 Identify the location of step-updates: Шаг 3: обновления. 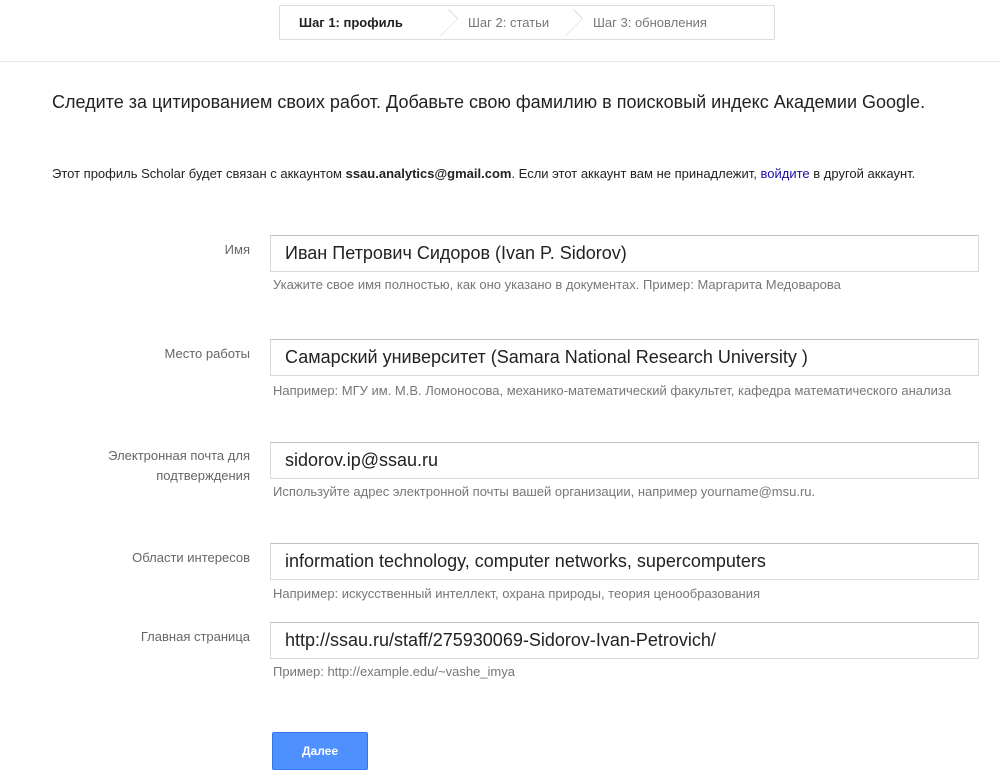
(668, 22).